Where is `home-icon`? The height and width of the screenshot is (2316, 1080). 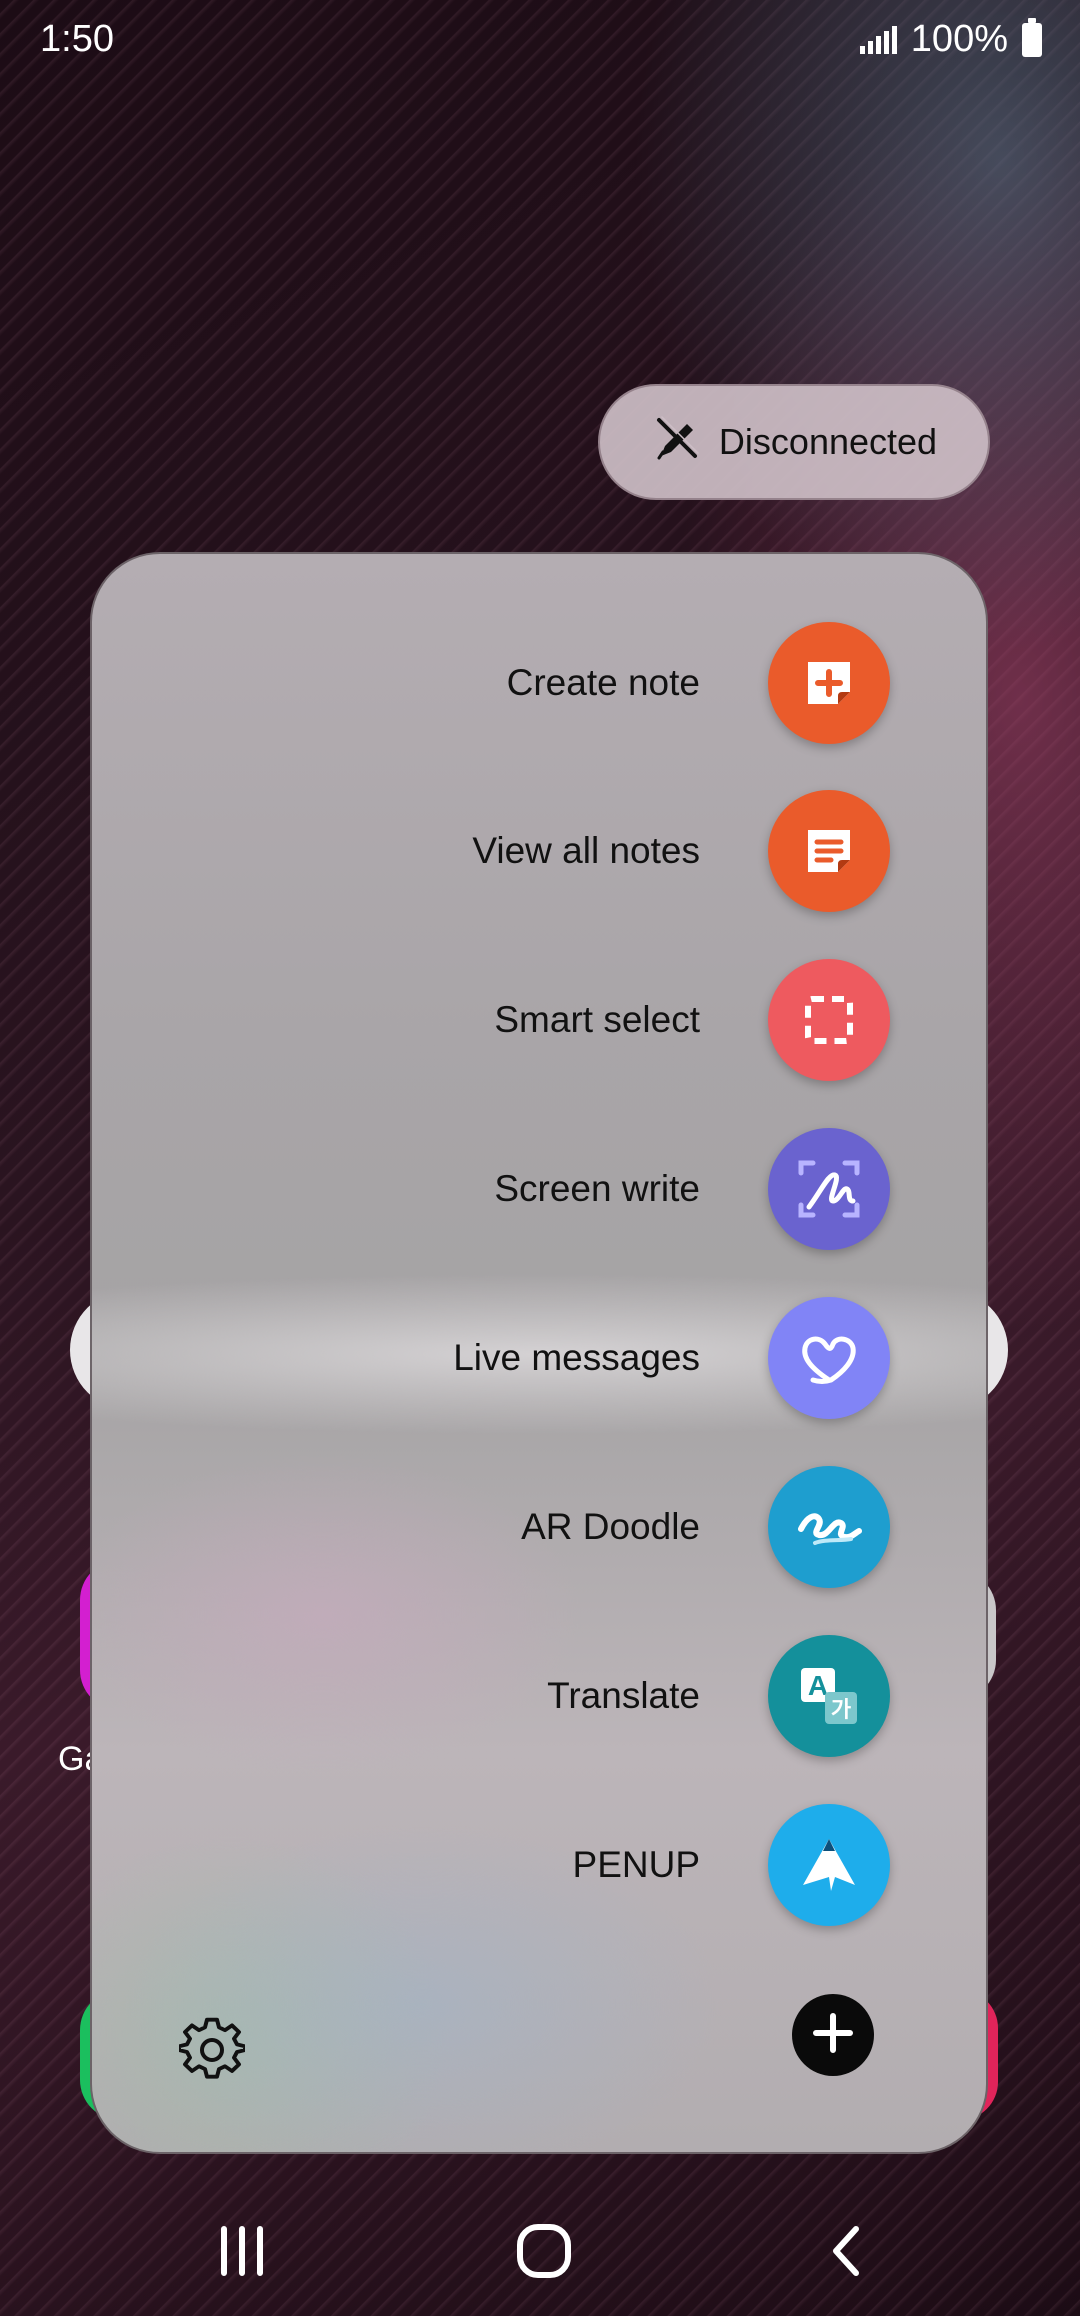
home-icon is located at coordinates (544, 2253).